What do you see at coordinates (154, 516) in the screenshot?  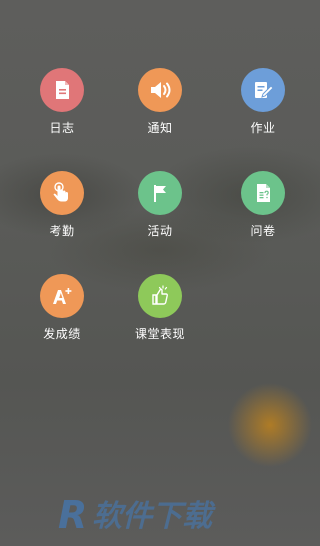 I see `svg-text: 软件下载` at bounding box center [154, 516].